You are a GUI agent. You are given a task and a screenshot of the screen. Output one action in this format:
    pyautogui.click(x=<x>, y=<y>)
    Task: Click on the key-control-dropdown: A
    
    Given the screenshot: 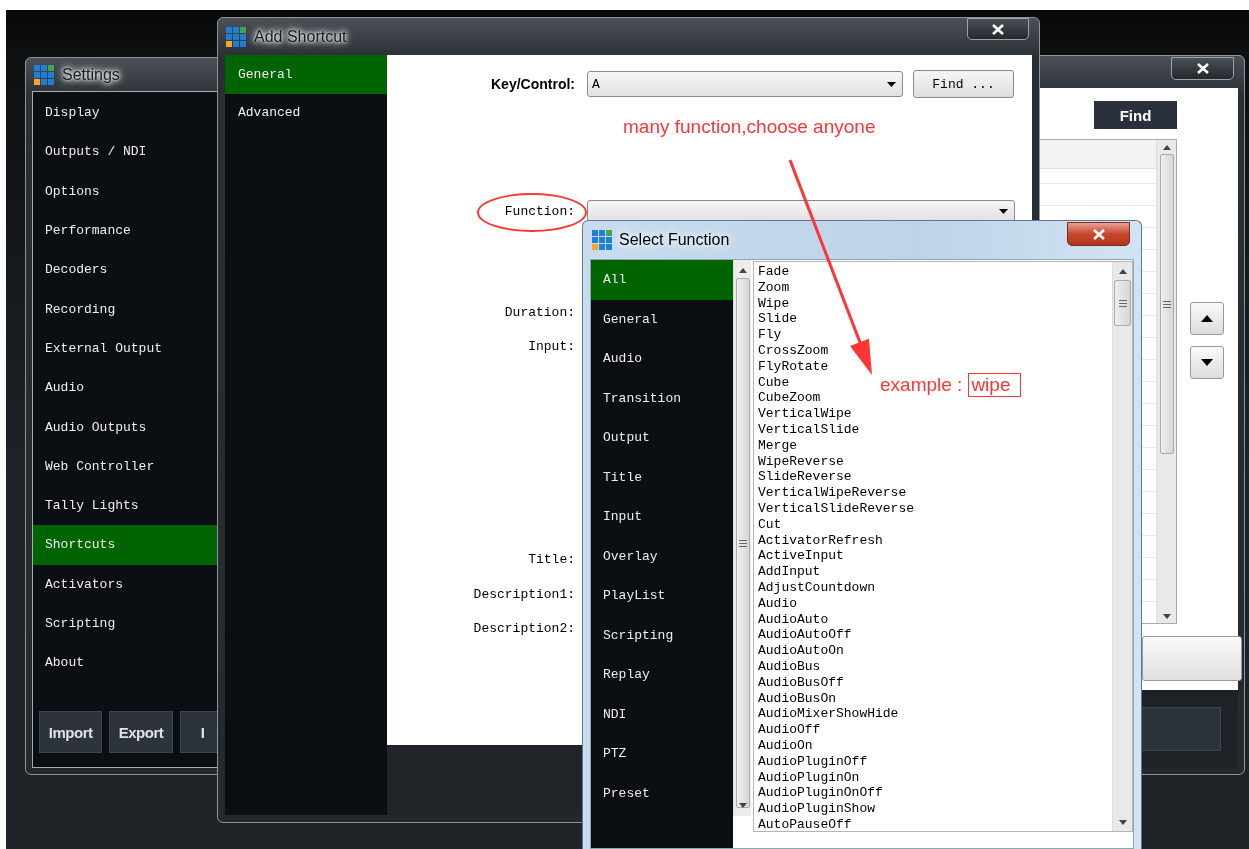 What is the action you would take?
    pyautogui.click(x=745, y=84)
    